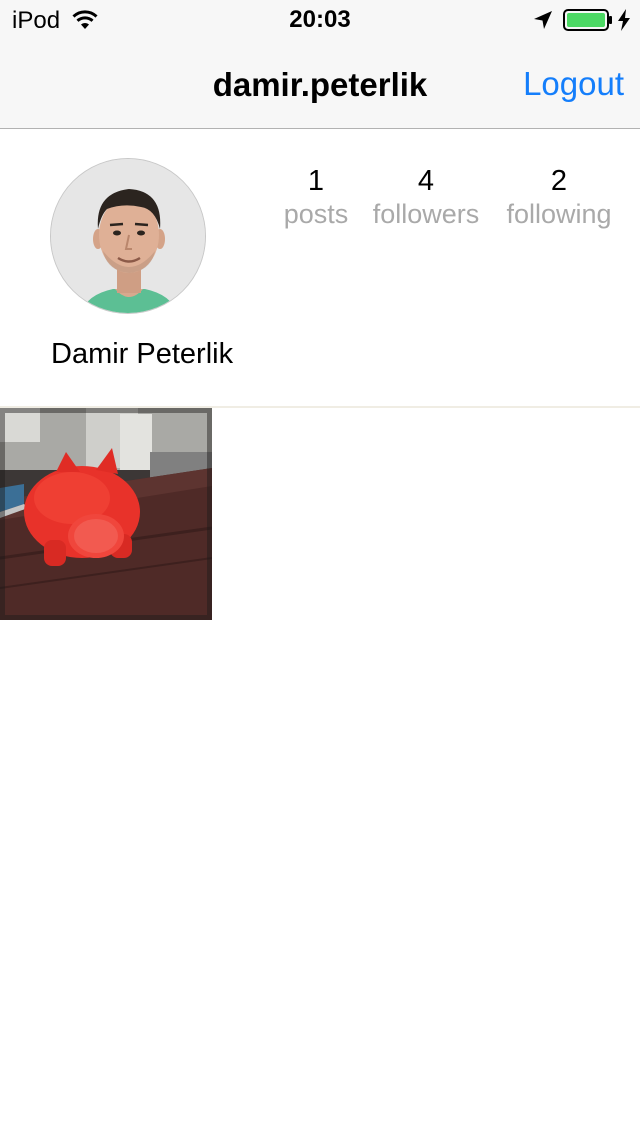  I want to click on followers-label: followers, so click(426, 214).